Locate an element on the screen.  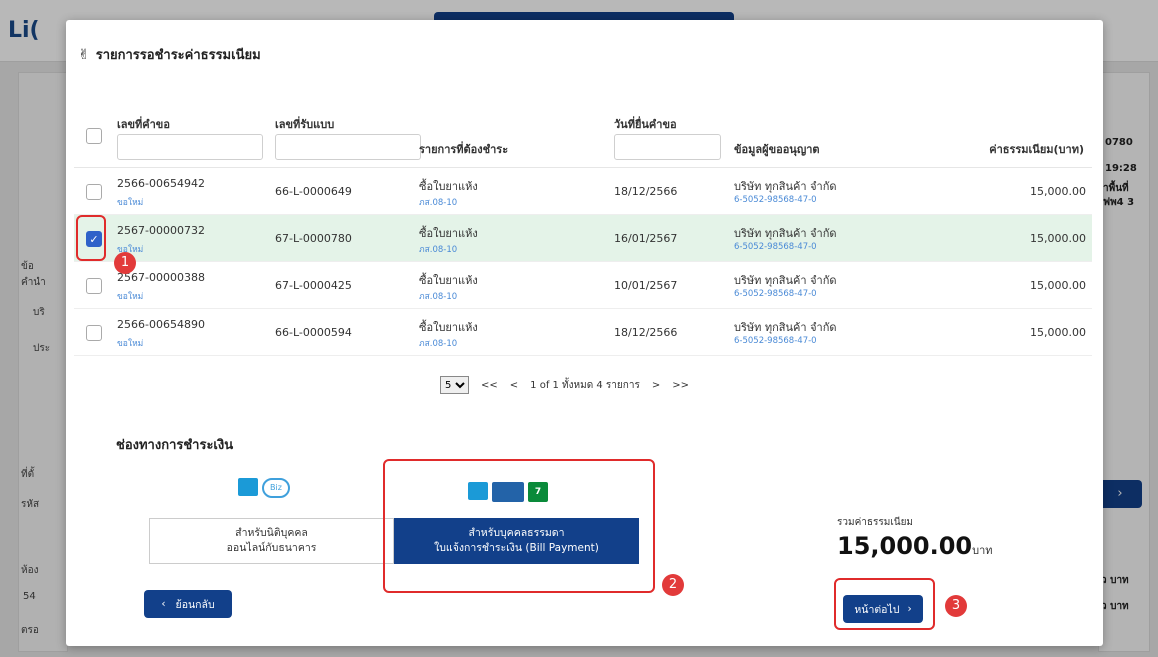
header-form-no: เลขที่รับแบบ is located at coordinates (305, 124).